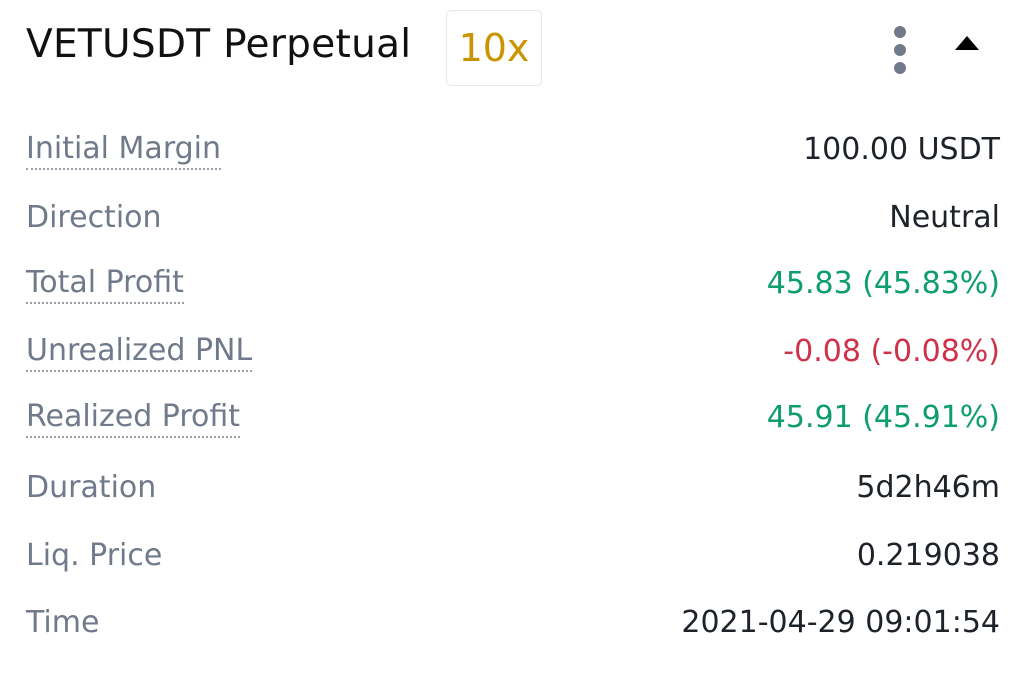 Image resolution: width=1034 pixels, height=679 pixels. Describe the element at coordinates (494, 48) in the screenshot. I see `leverage-badge: 10x` at that location.